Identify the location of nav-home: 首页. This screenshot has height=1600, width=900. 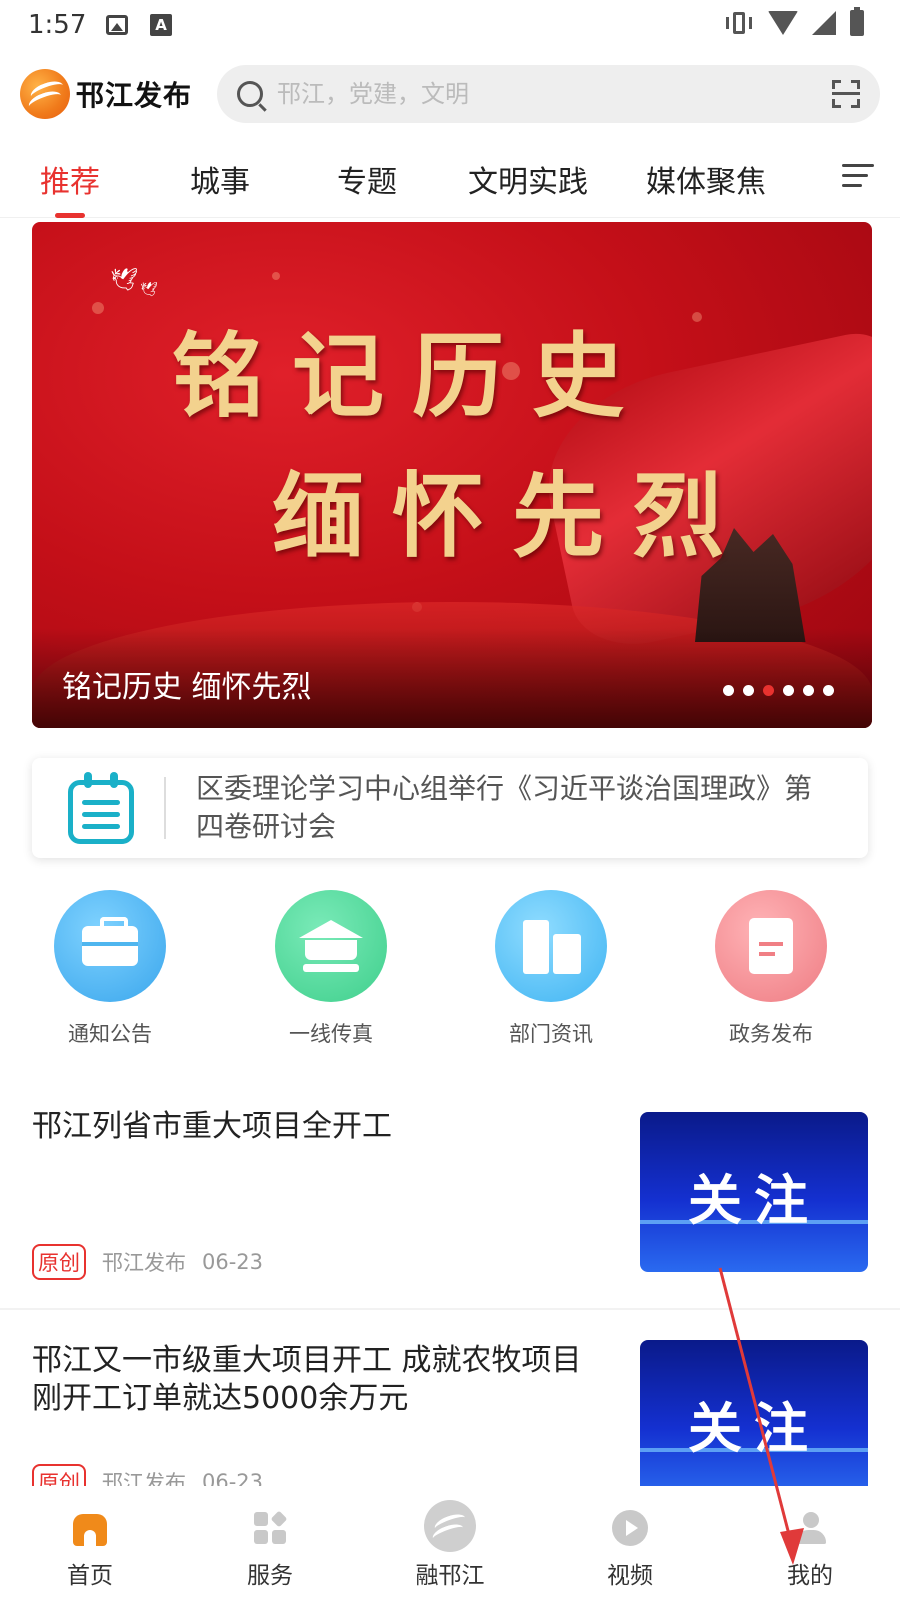
(90, 1543).